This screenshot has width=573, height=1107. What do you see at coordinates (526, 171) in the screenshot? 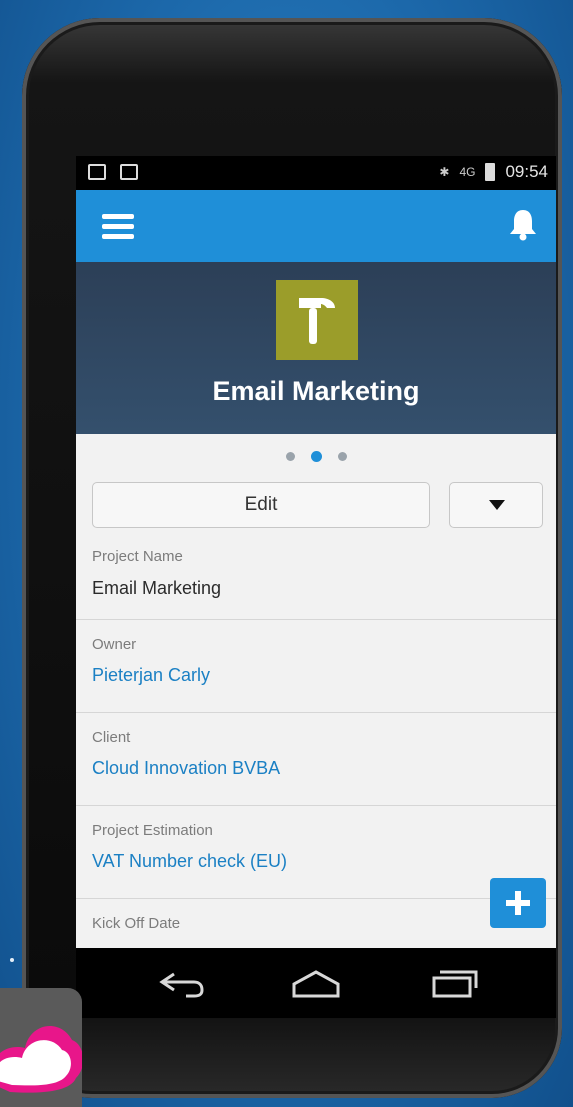
I see `status-time: 09:54` at bounding box center [526, 171].